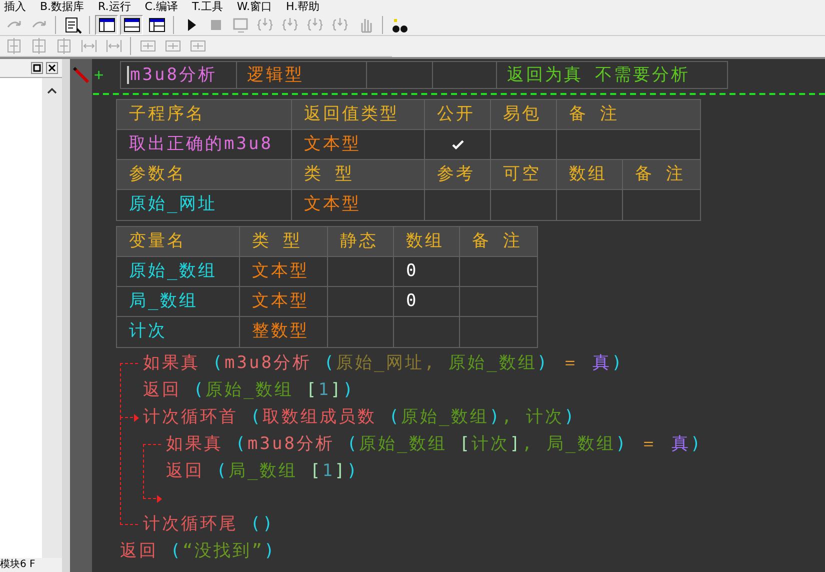 The height and width of the screenshot is (572, 825). What do you see at coordinates (215, 25) in the screenshot?
I see `stop-icon` at bounding box center [215, 25].